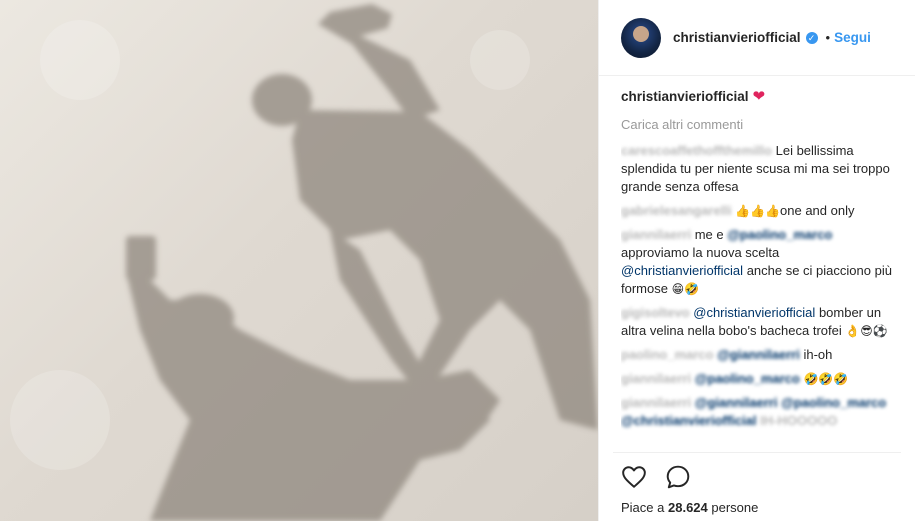 The image size is (915, 521). I want to click on post-header: christianvieriofficial ✓ • Segui, so click(757, 38).